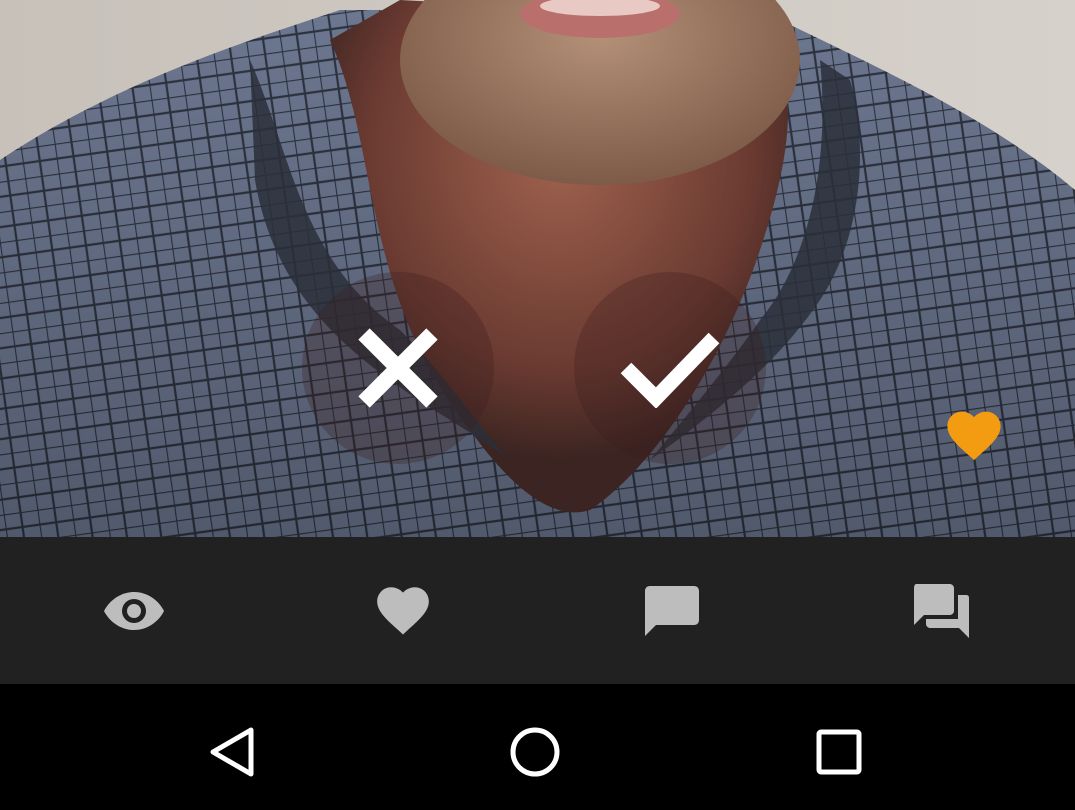 The width and height of the screenshot is (1075, 810). I want to click on favorite-button, so click(974, 436).